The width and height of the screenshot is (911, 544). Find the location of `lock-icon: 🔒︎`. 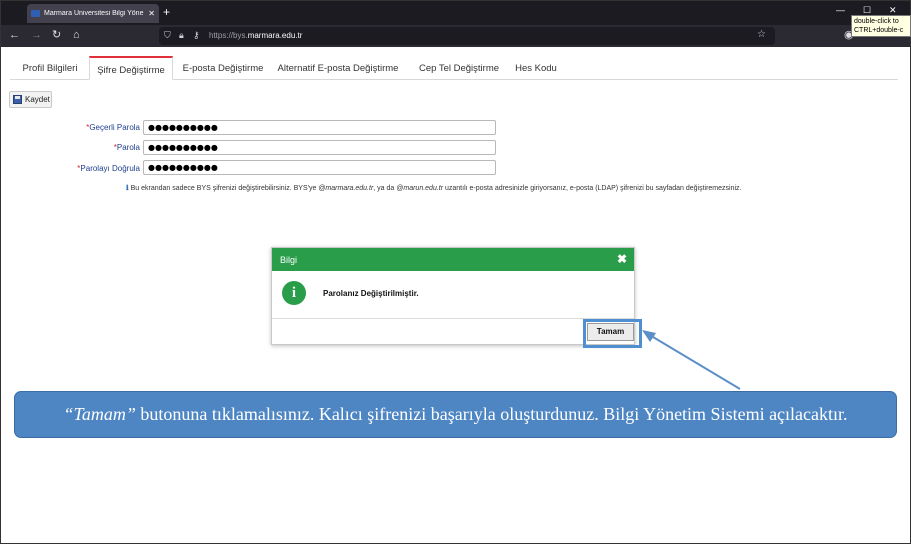

lock-icon: 🔒︎ is located at coordinates (181, 35).